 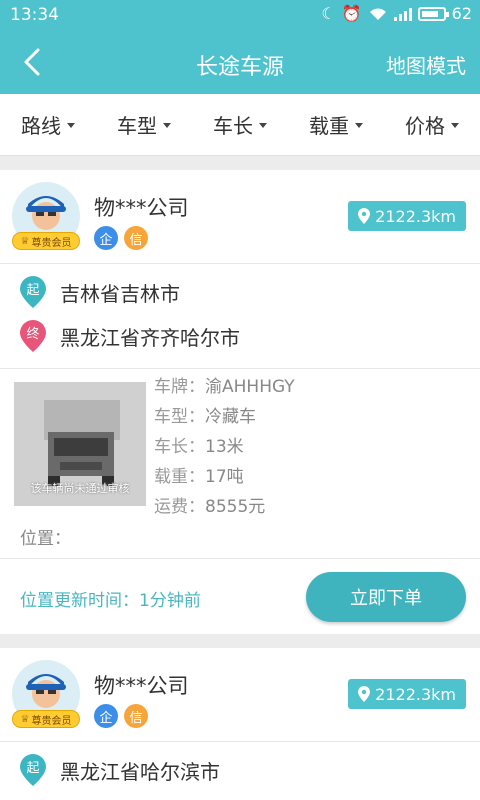 I want to click on origin-text: 吉林省吉林市, so click(x=120, y=293).